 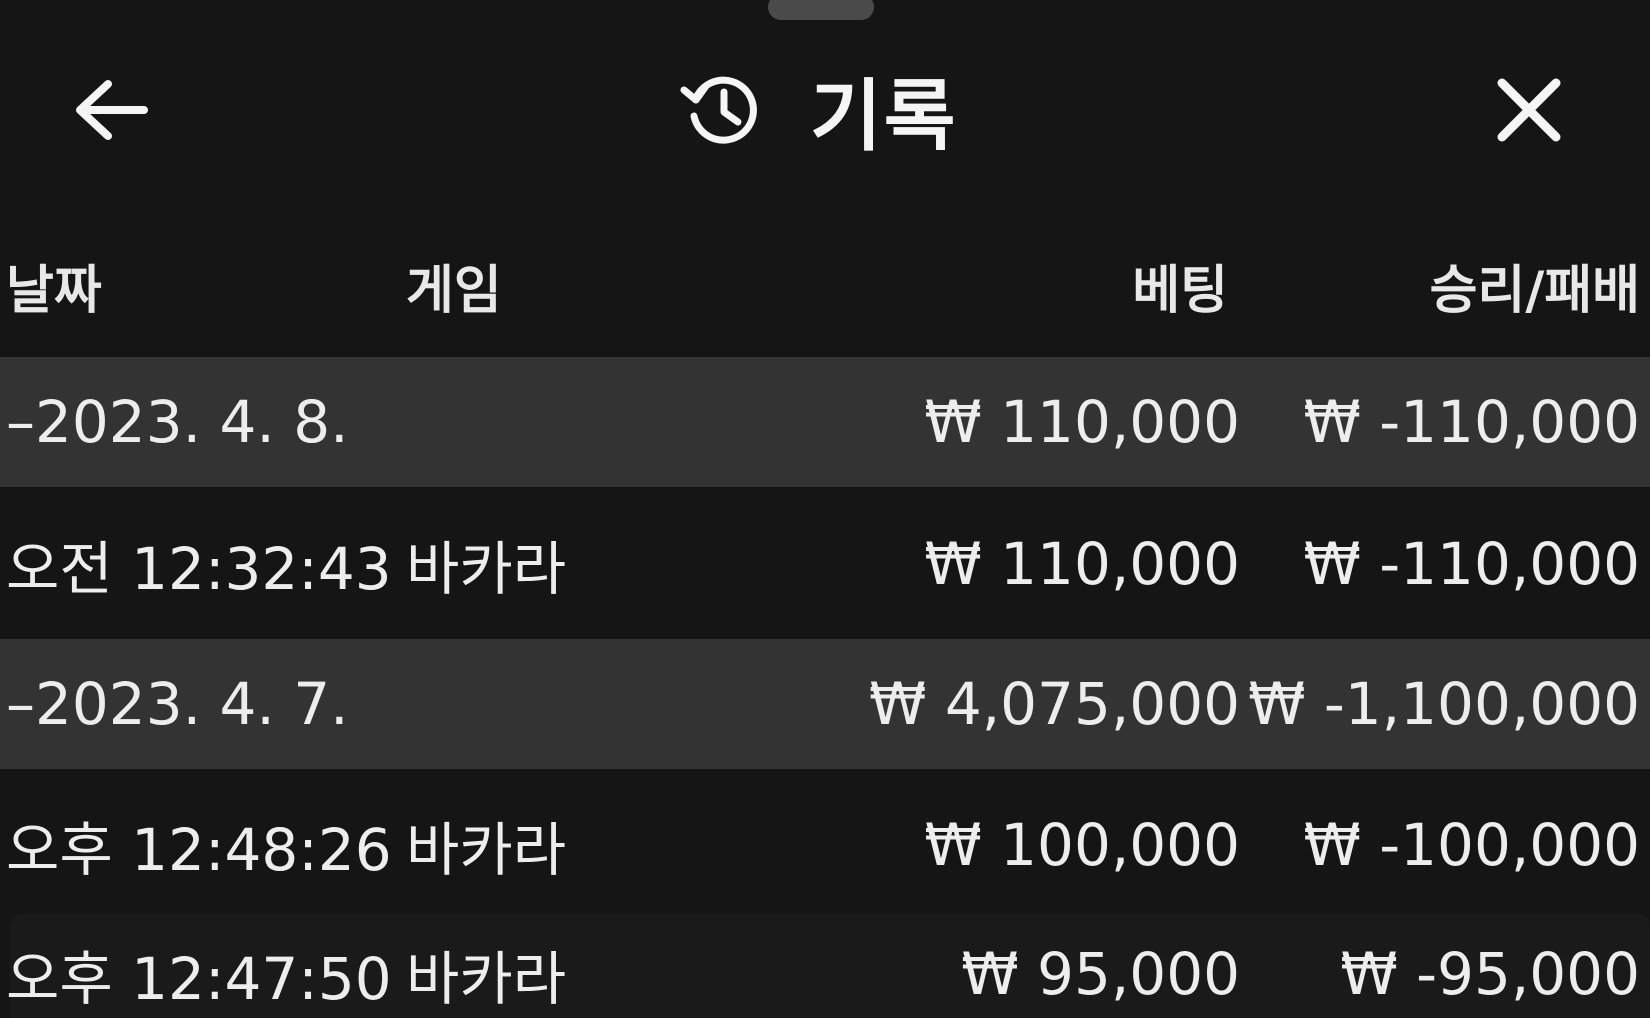 I want to click on time-cell: 오후 12:47:50, so click(x=199, y=979).